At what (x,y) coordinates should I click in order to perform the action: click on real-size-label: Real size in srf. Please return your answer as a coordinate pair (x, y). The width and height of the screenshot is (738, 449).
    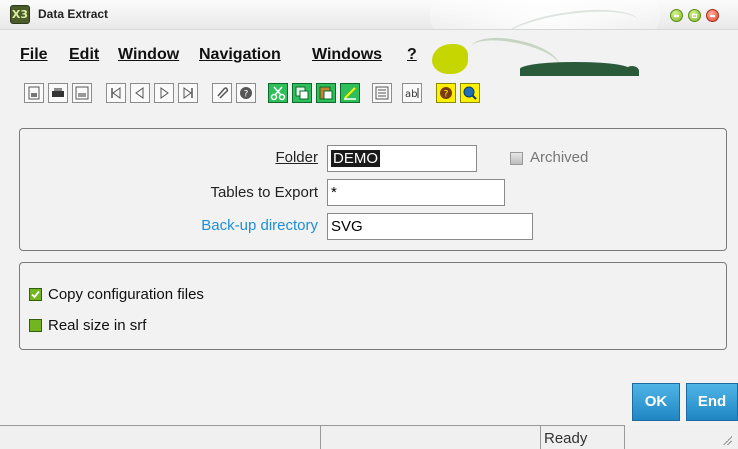
    Looking at the image, I should click on (97, 325).